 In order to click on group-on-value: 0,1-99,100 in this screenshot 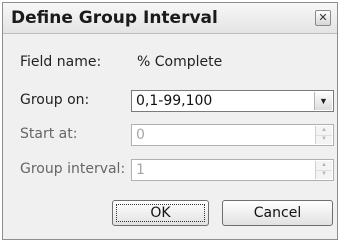, I will do `click(174, 101)`.